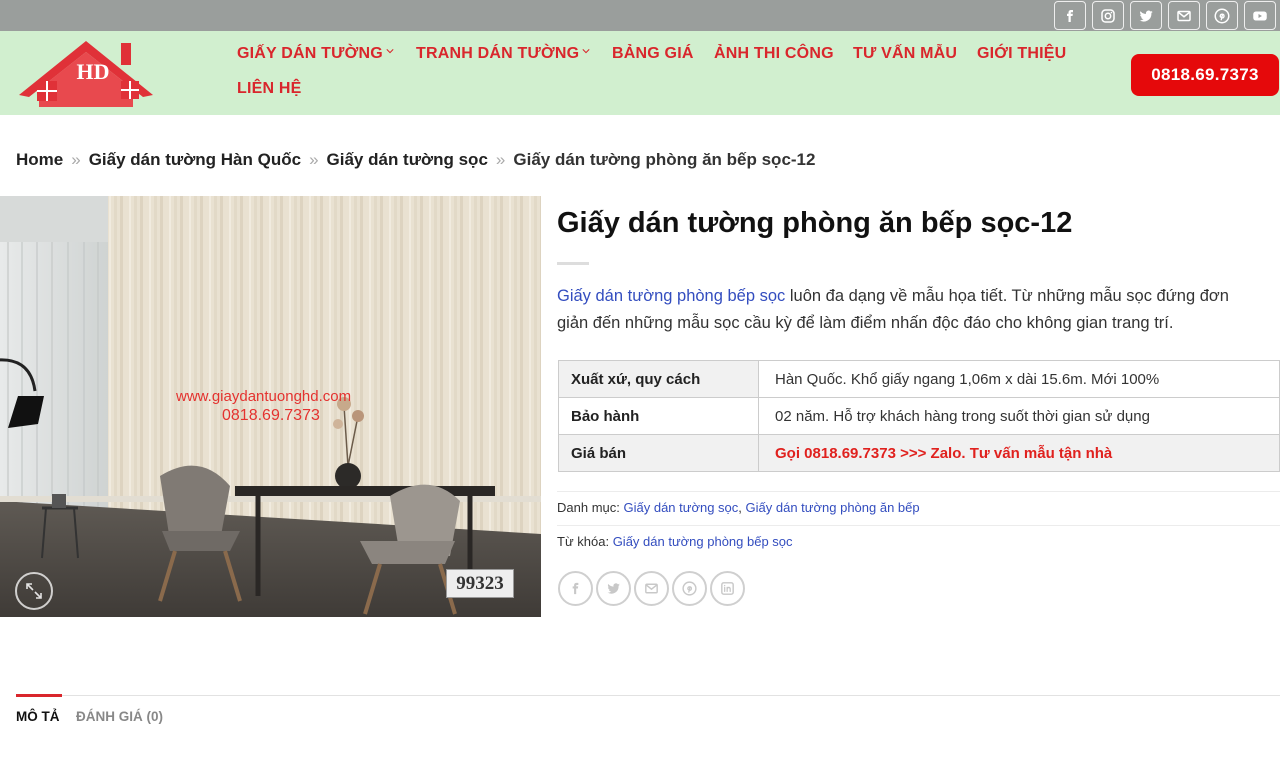  I want to click on tab-description: MÔ TẢ, so click(38, 716).